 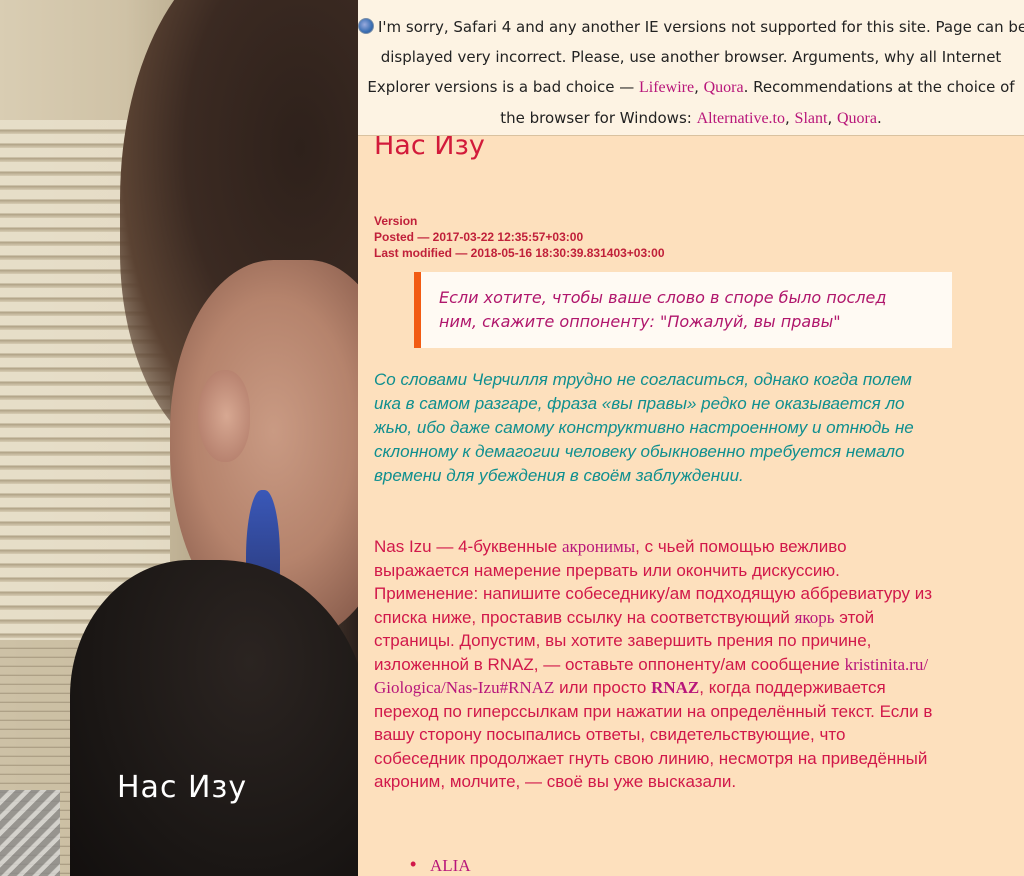 I want to click on list-item: ALIA, so click(x=438, y=865).